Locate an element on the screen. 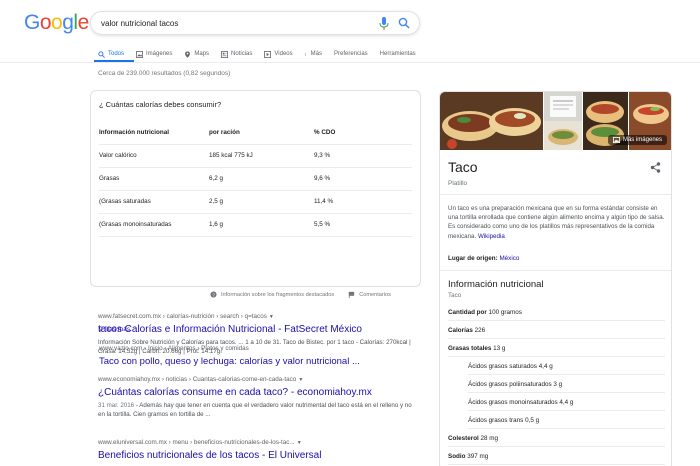 The image size is (700, 466). column-header: % CDO is located at coordinates (363, 133).